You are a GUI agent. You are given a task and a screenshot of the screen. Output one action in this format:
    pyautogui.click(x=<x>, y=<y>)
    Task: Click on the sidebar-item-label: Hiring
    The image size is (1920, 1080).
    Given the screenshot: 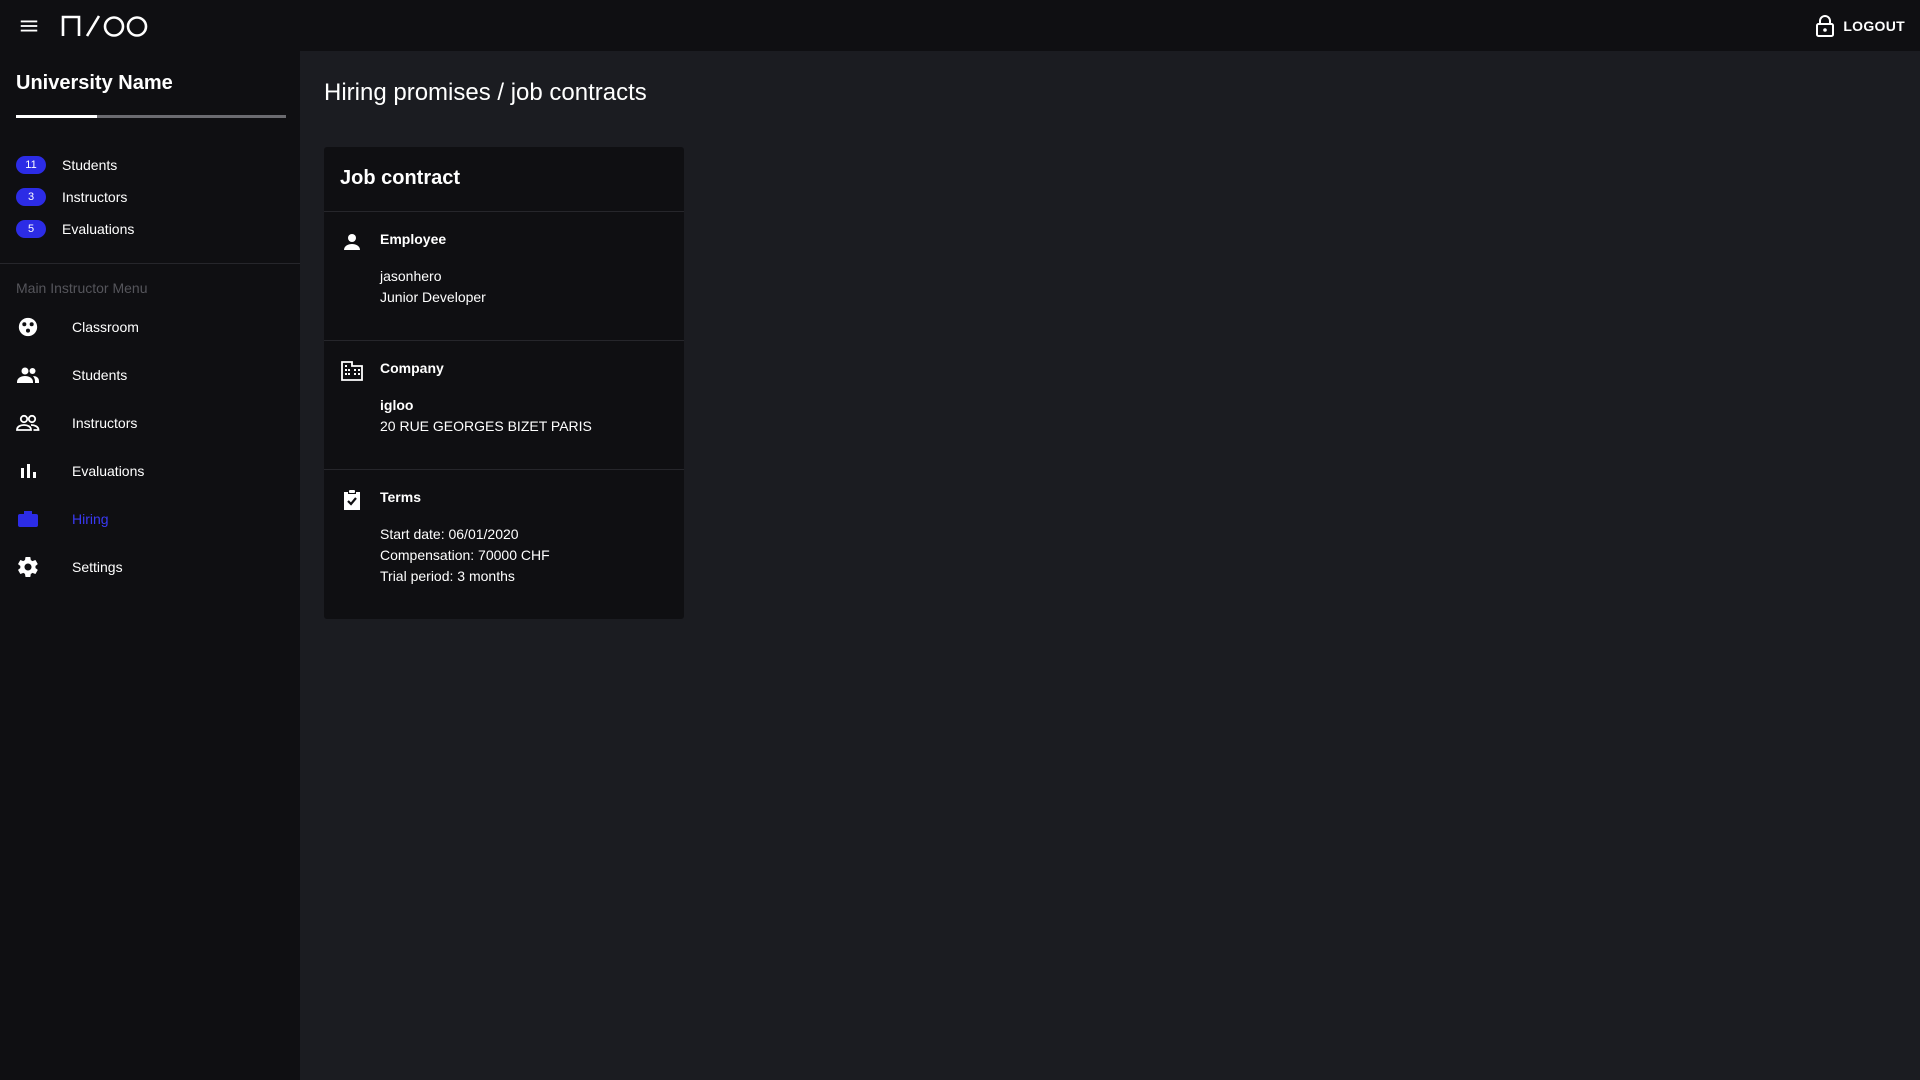 What is the action you would take?
    pyautogui.click(x=90, y=519)
    